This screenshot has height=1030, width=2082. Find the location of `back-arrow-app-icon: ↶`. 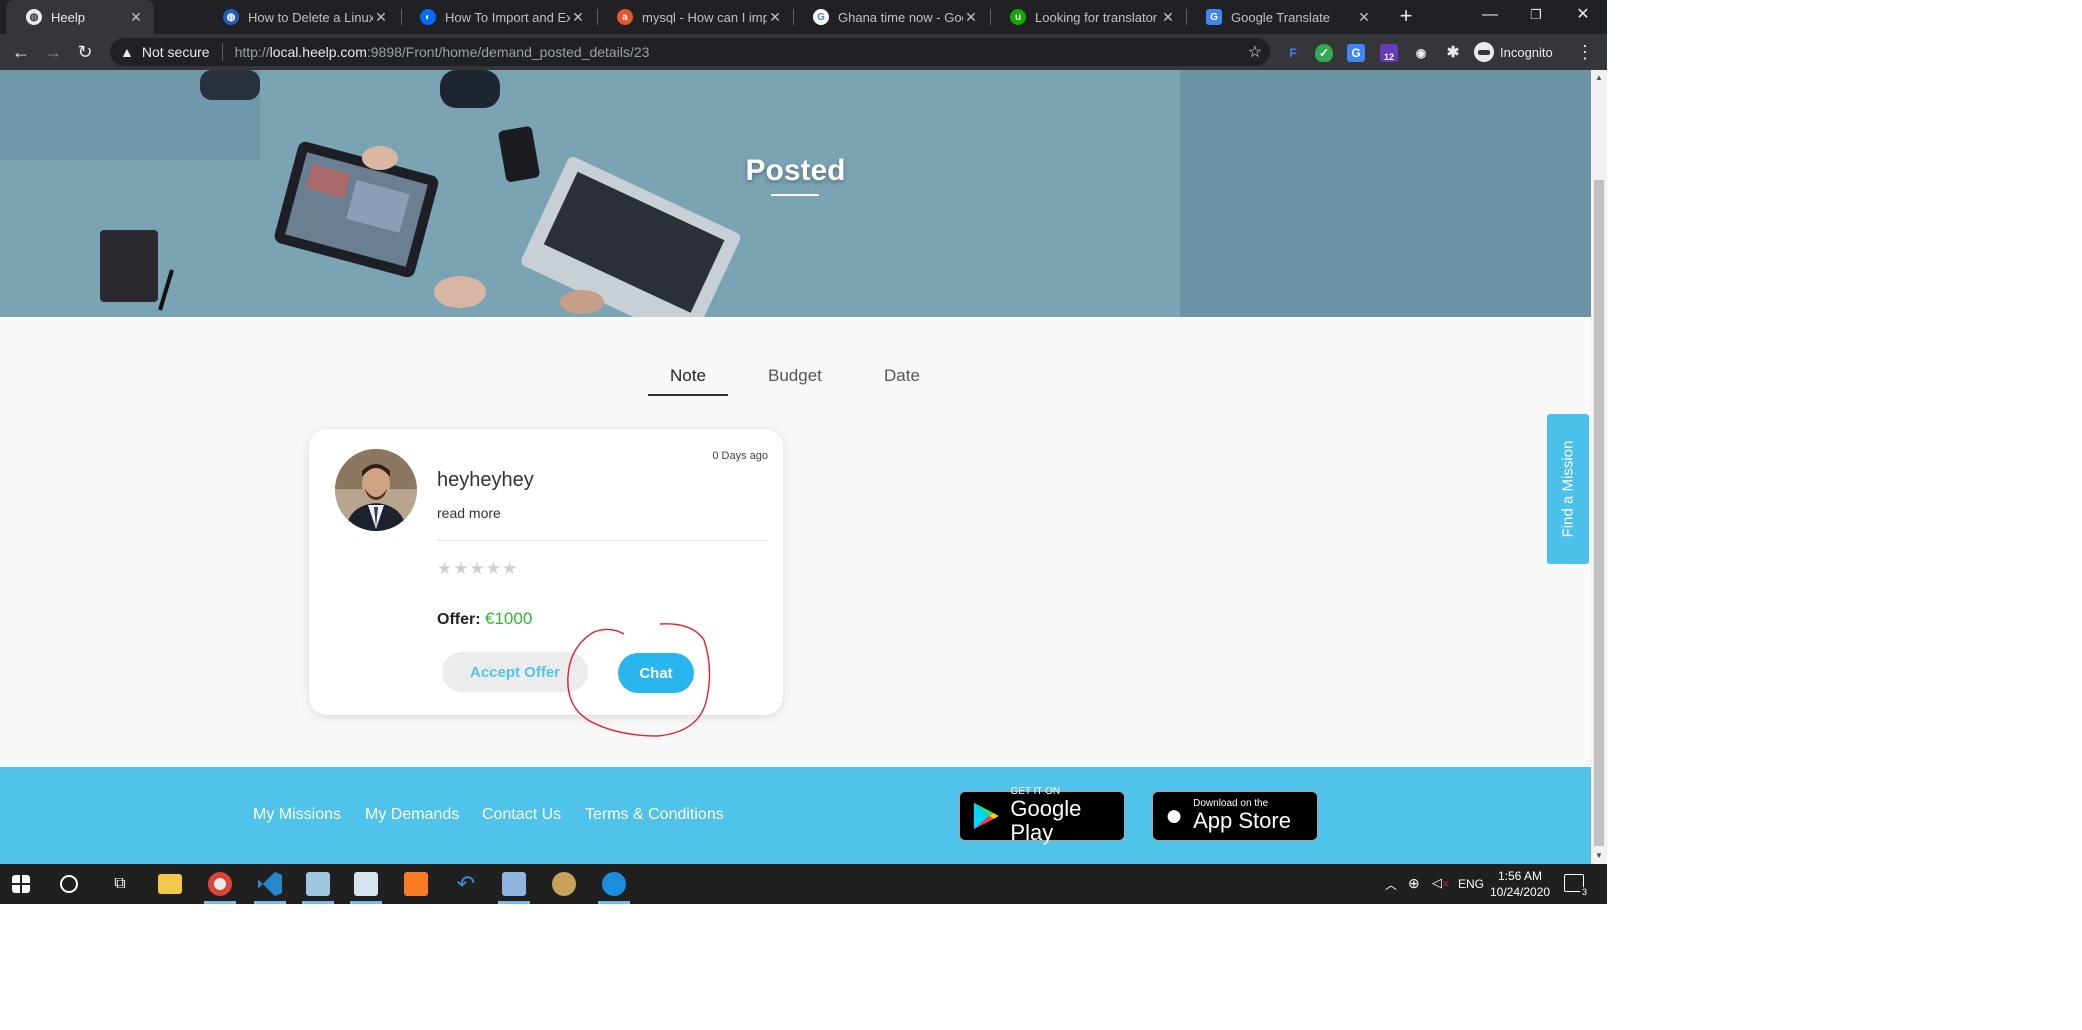

back-arrow-app-icon: ↶ is located at coordinates (466, 884).